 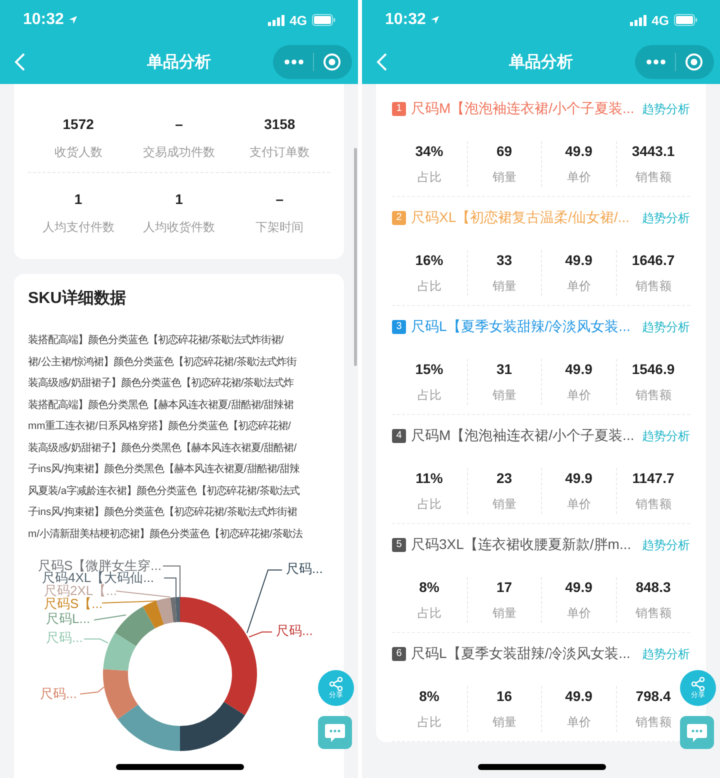 I want to click on stat-value: 69, so click(x=504, y=151).